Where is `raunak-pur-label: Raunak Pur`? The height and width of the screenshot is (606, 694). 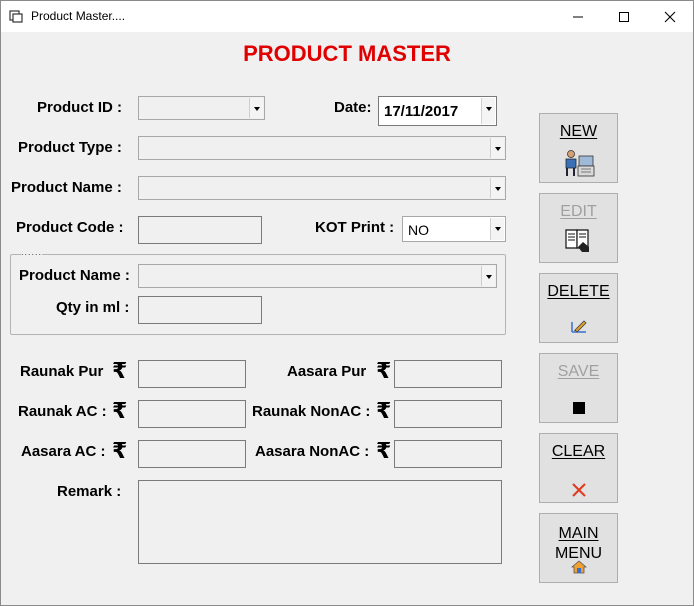 raunak-pur-label: Raunak Pur is located at coordinates (62, 371).